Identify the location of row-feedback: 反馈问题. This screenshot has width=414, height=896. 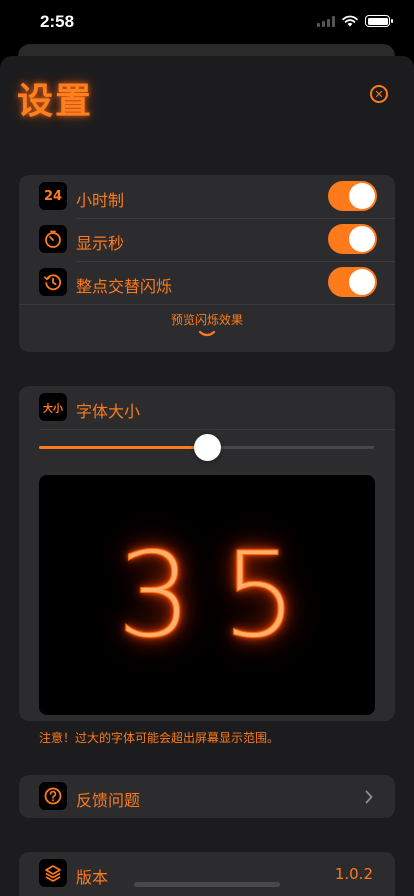
(207, 796).